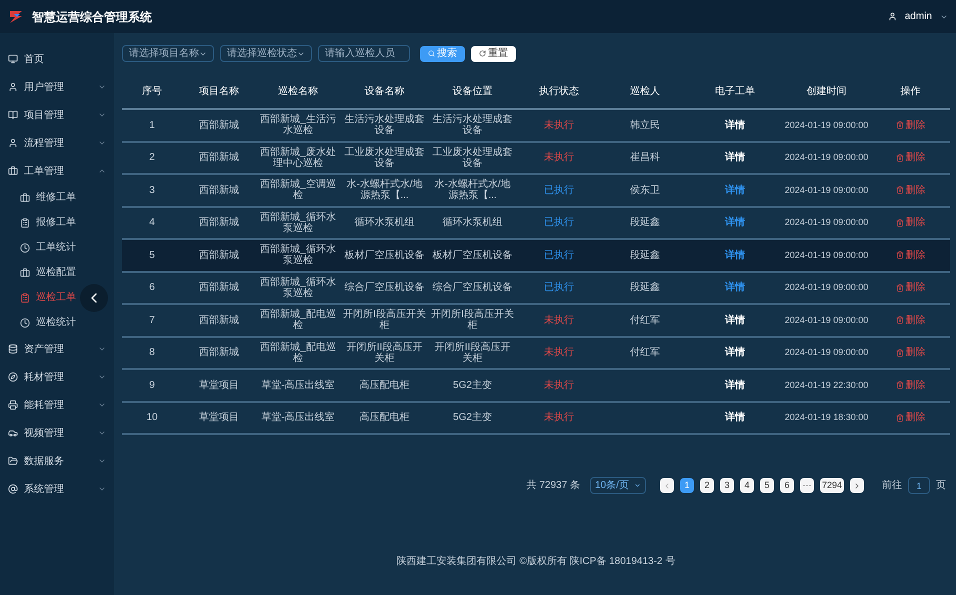 The image size is (956, 595). What do you see at coordinates (431, 53) in the screenshot?
I see `search-icon` at bounding box center [431, 53].